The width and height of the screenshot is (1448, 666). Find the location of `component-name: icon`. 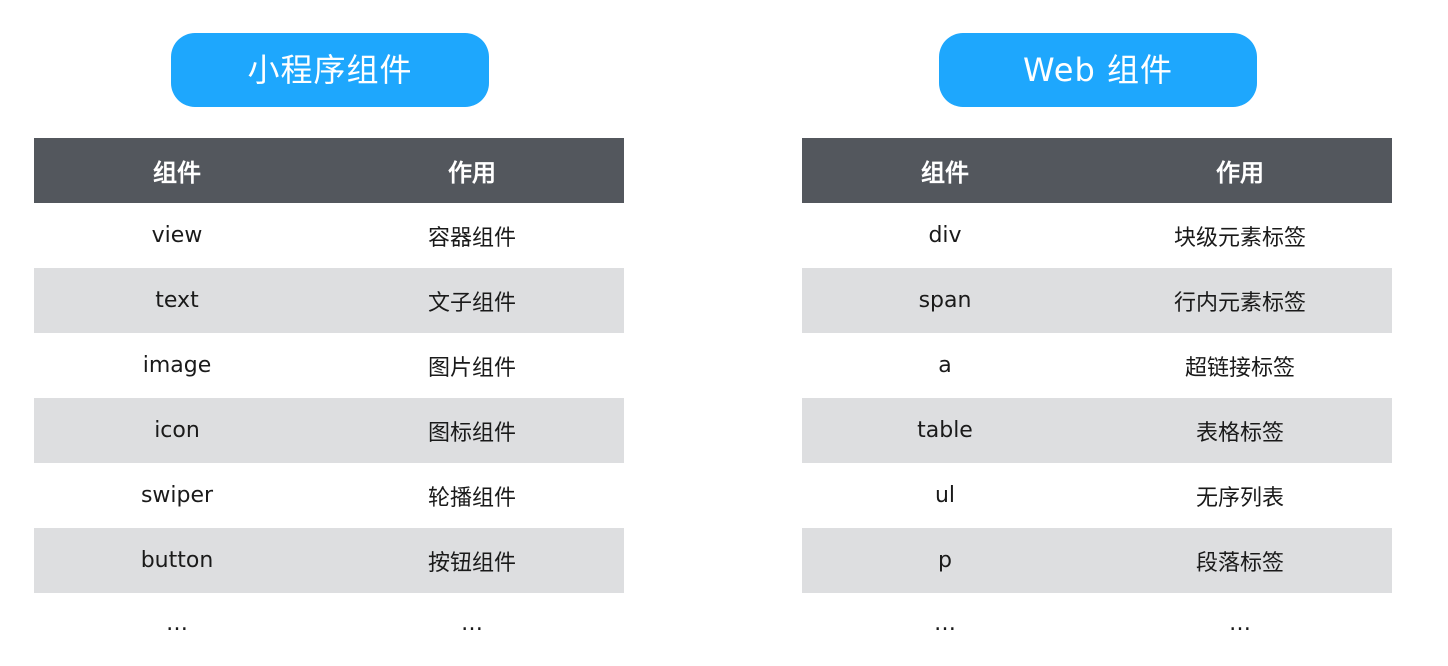

component-name: icon is located at coordinates (177, 430).